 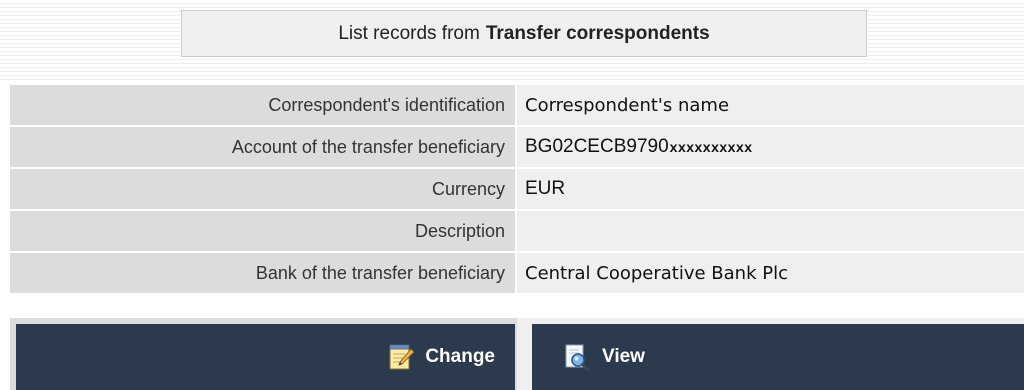 I want to click on action-cell-view: View, so click(x=770, y=354).